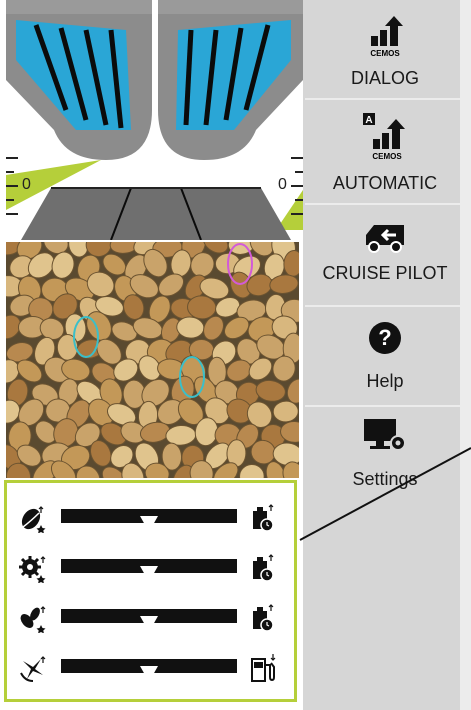 The width and height of the screenshot is (471, 710). What do you see at coordinates (385, 357) in the screenshot?
I see `menu-item-help: ? Help` at bounding box center [385, 357].